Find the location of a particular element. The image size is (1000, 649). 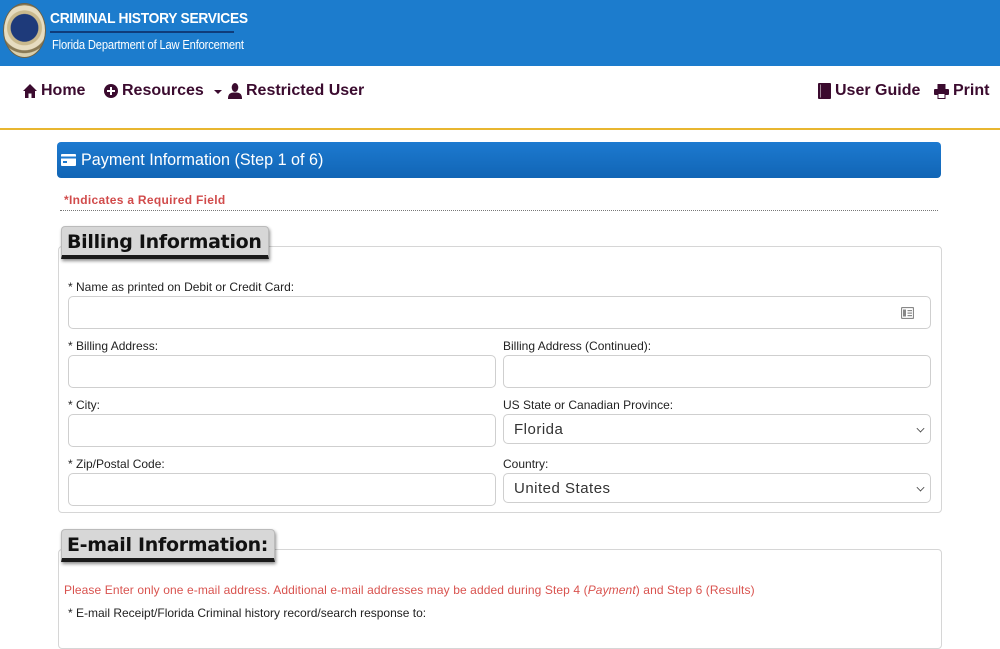

book-icon is located at coordinates (824, 91).